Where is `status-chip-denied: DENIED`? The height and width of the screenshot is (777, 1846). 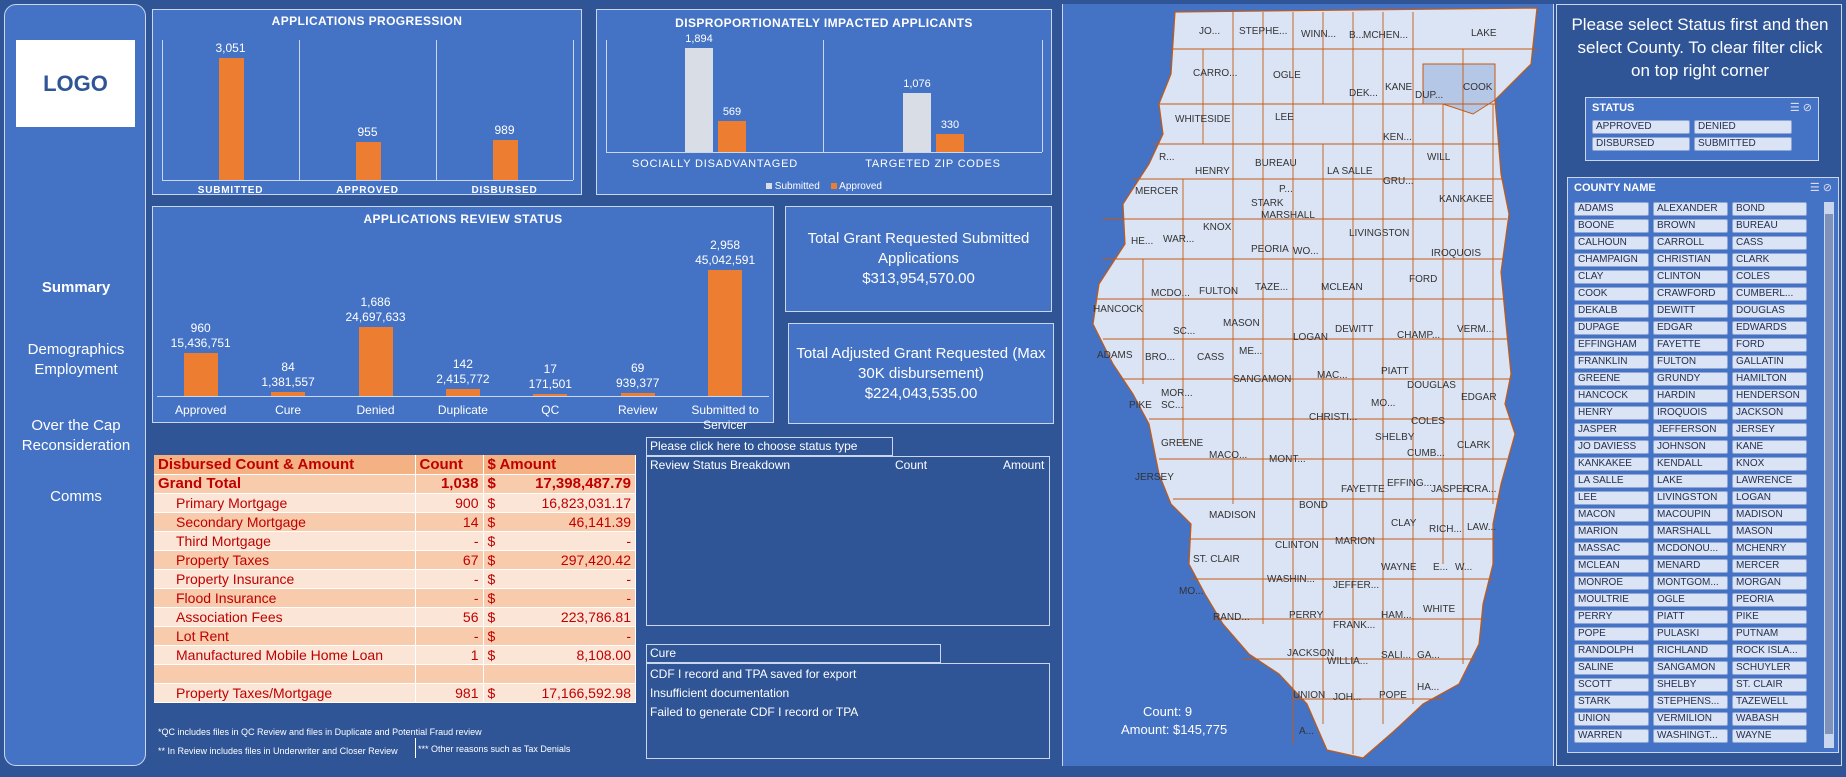 status-chip-denied: DENIED is located at coordinates (1743, 127).